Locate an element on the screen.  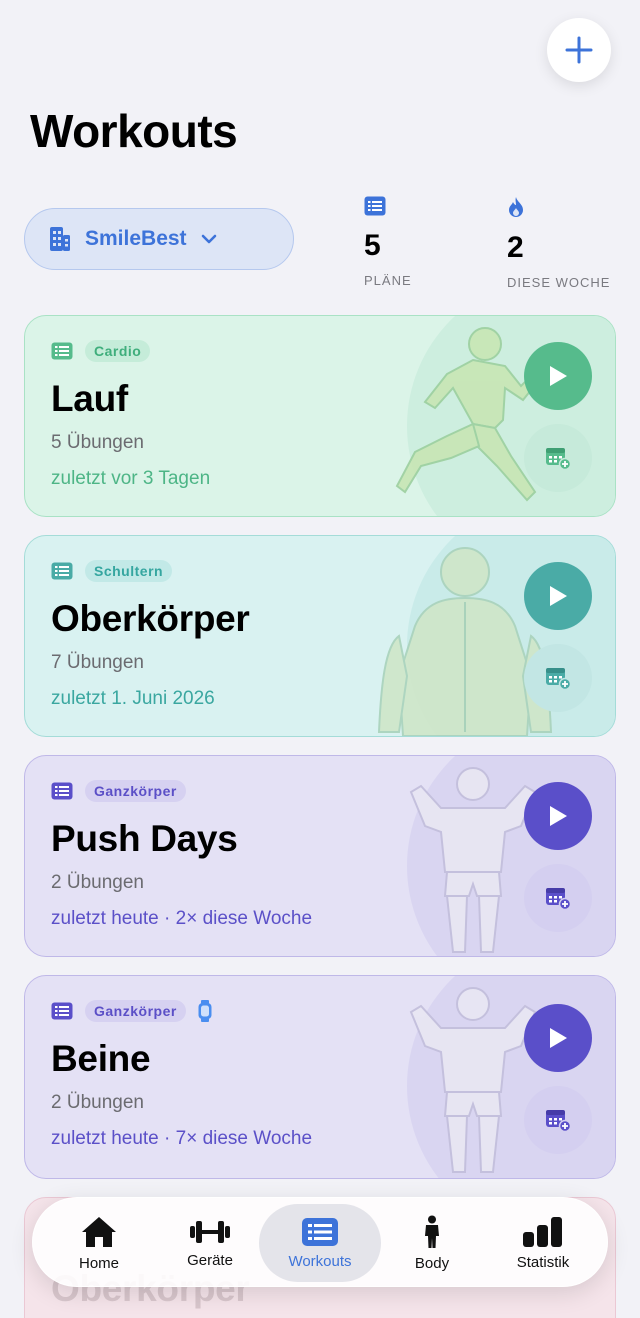
workout-title: Lauf is located at coordinates (89, 398).